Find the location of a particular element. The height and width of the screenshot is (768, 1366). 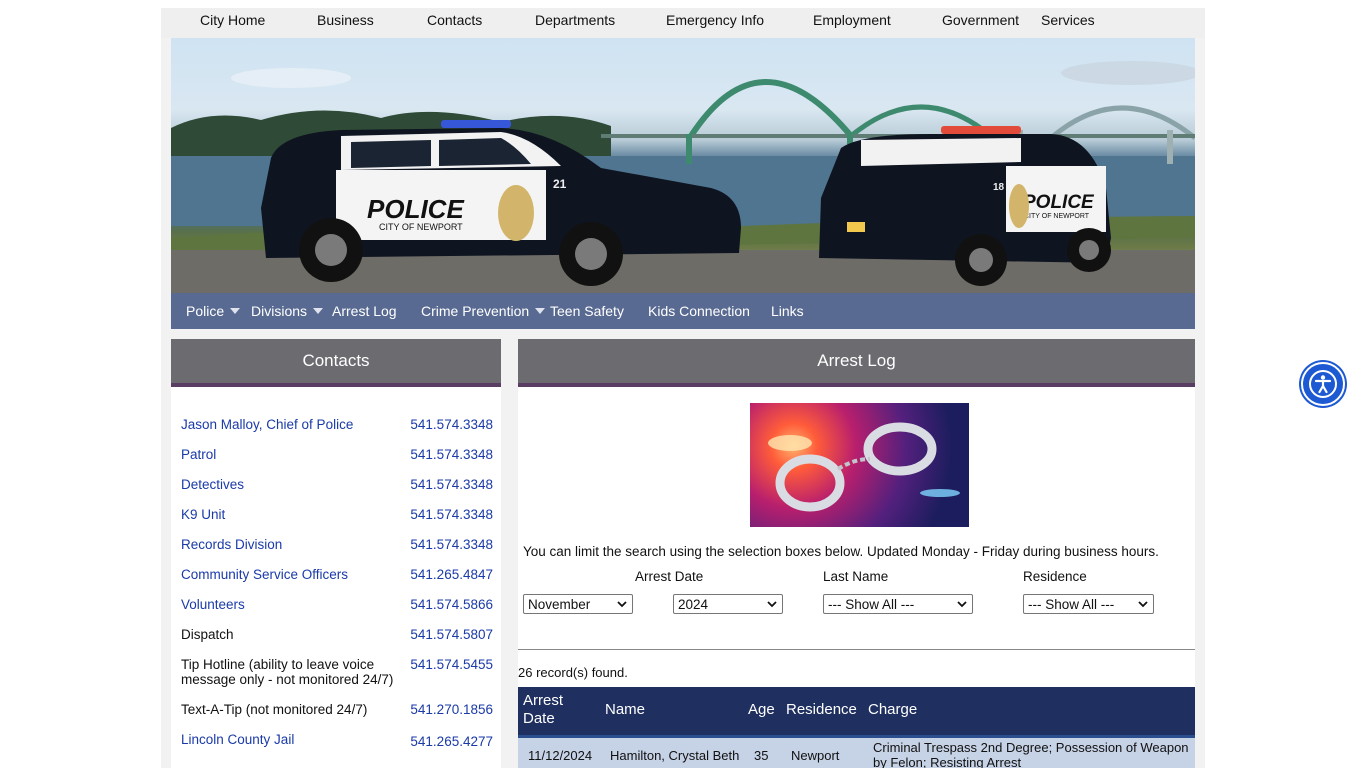

contact-name: Patrol is located at coordinates (291, 454).